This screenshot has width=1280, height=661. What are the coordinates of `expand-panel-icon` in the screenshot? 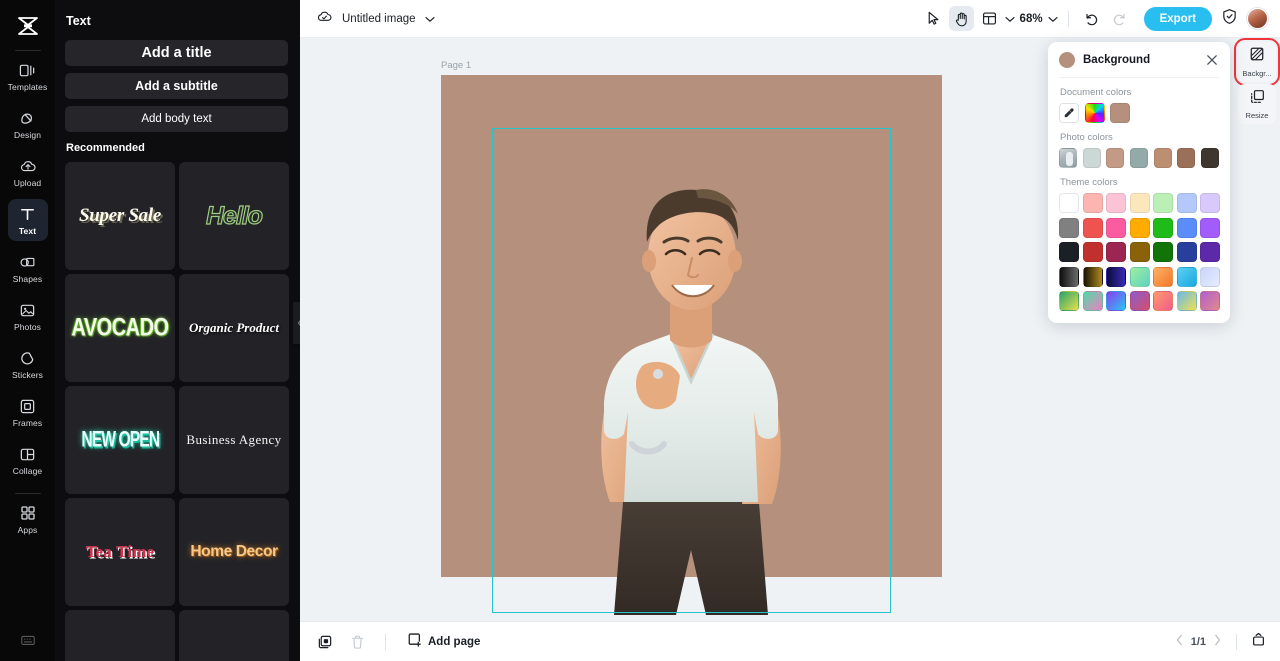 It's located at (1258, 642).